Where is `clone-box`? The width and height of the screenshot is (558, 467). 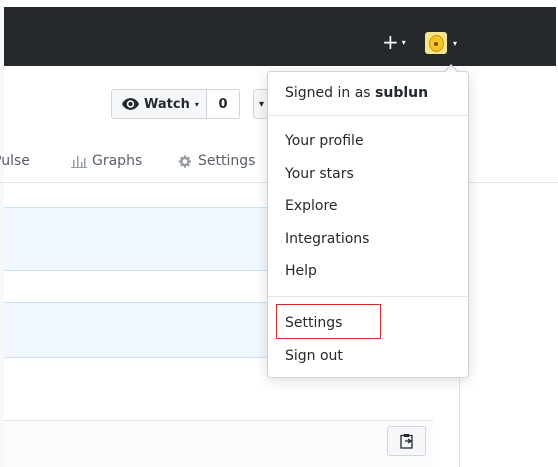
clone-box is located at coordinates (218, 443).